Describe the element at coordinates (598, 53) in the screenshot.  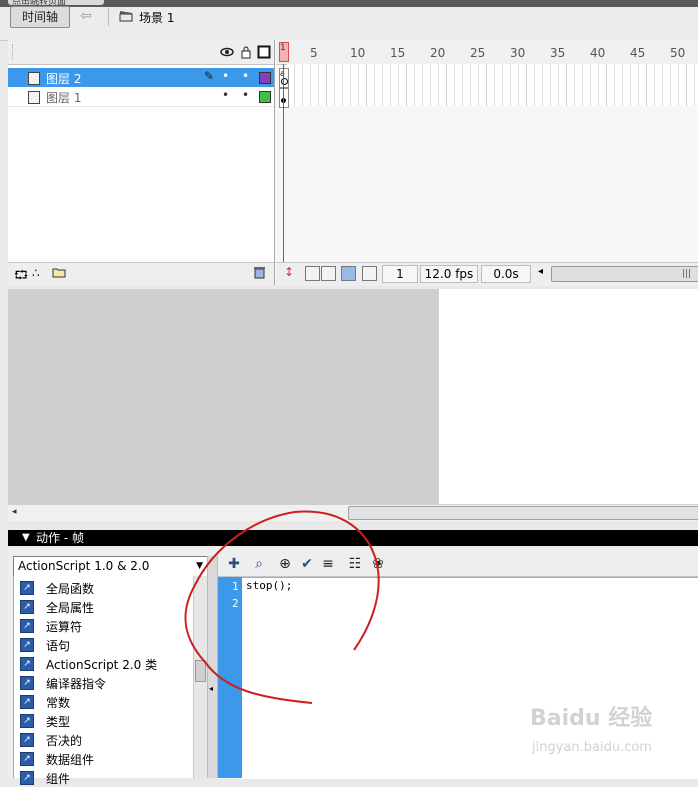
I see `ruler-tick: 40` at that location.